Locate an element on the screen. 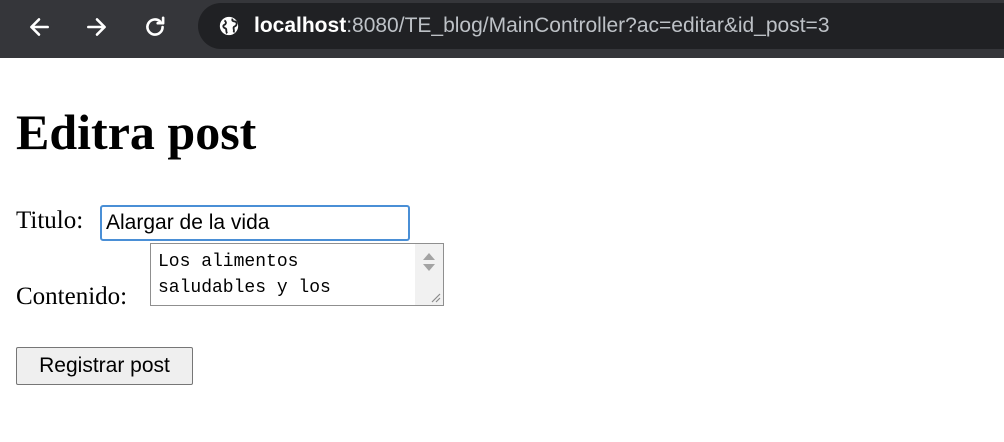  back-button is located at coordinates (39, 27).